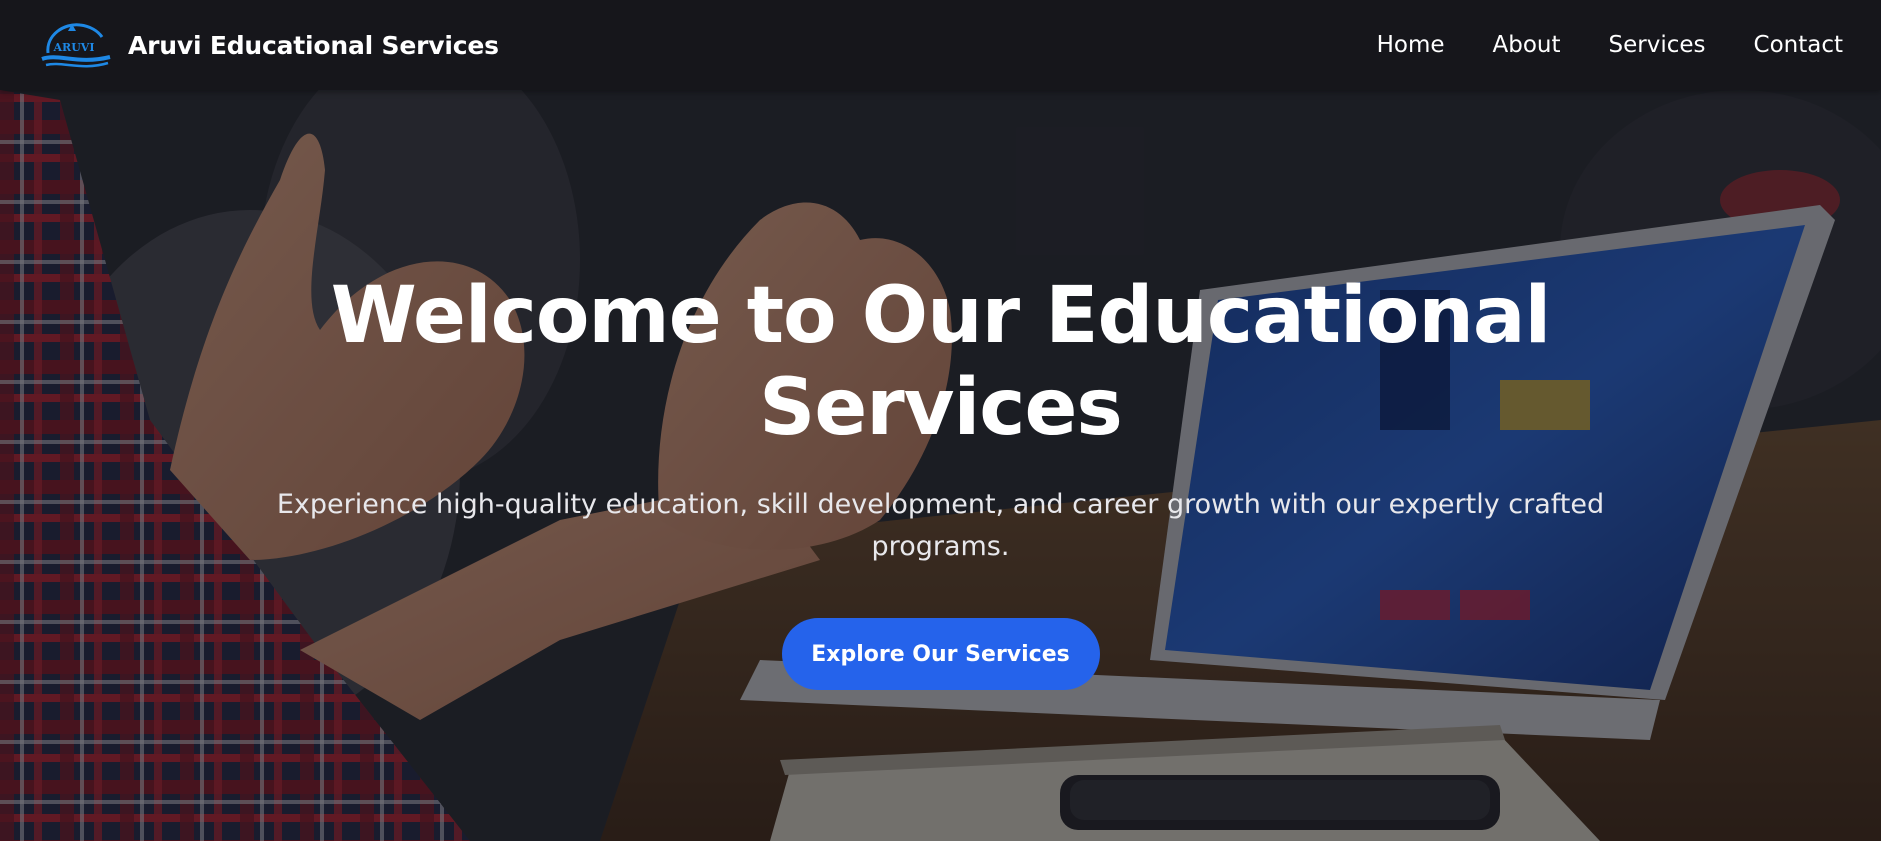 The width and height of the screenshot is (1881, 841). I want to click on brand: ARUVI Aruvi Educational Services, so click(268, 45).